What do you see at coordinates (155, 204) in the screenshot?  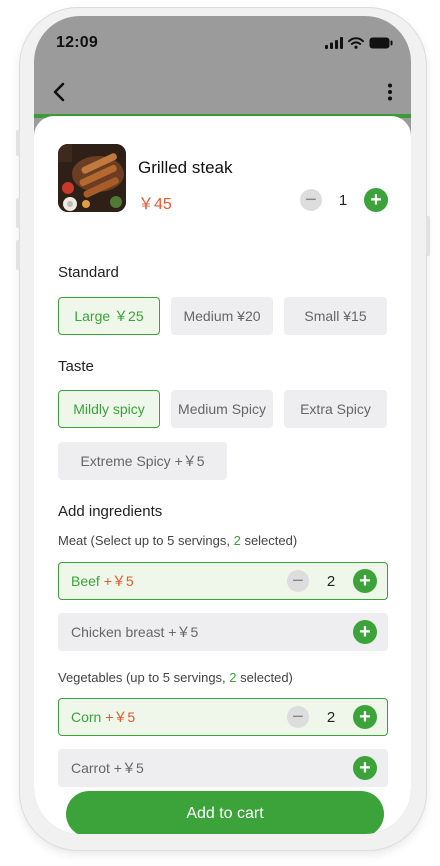 I see `product-price: ￥45` at bounding box center [155, 204].